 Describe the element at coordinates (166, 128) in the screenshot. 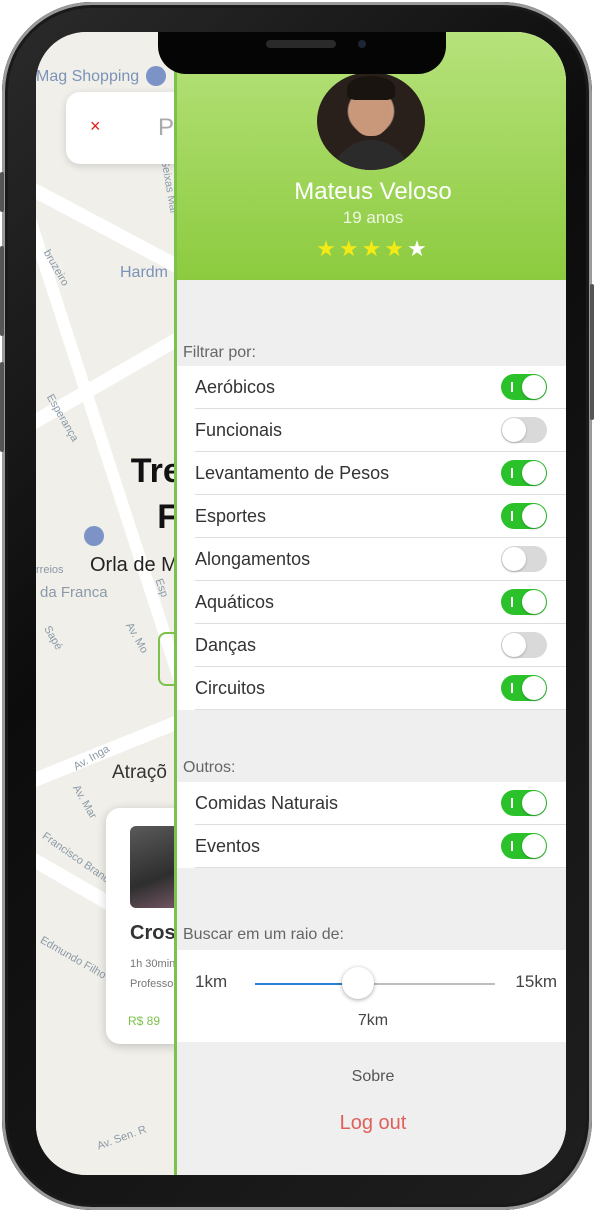

I see `search-placeholder: P` at that location.